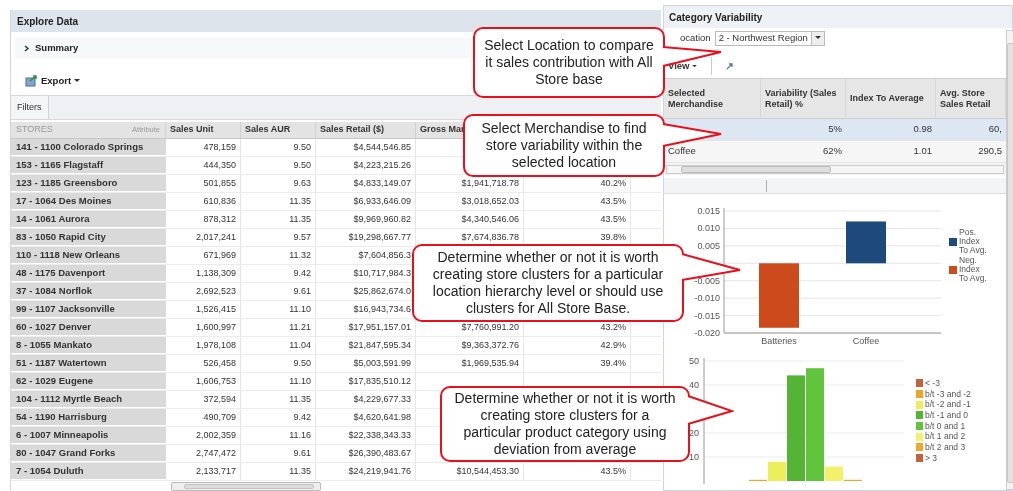 This screenshot has height=491, width=1013. I want to click on table-cell-text: 526,458, so click(219, 363).